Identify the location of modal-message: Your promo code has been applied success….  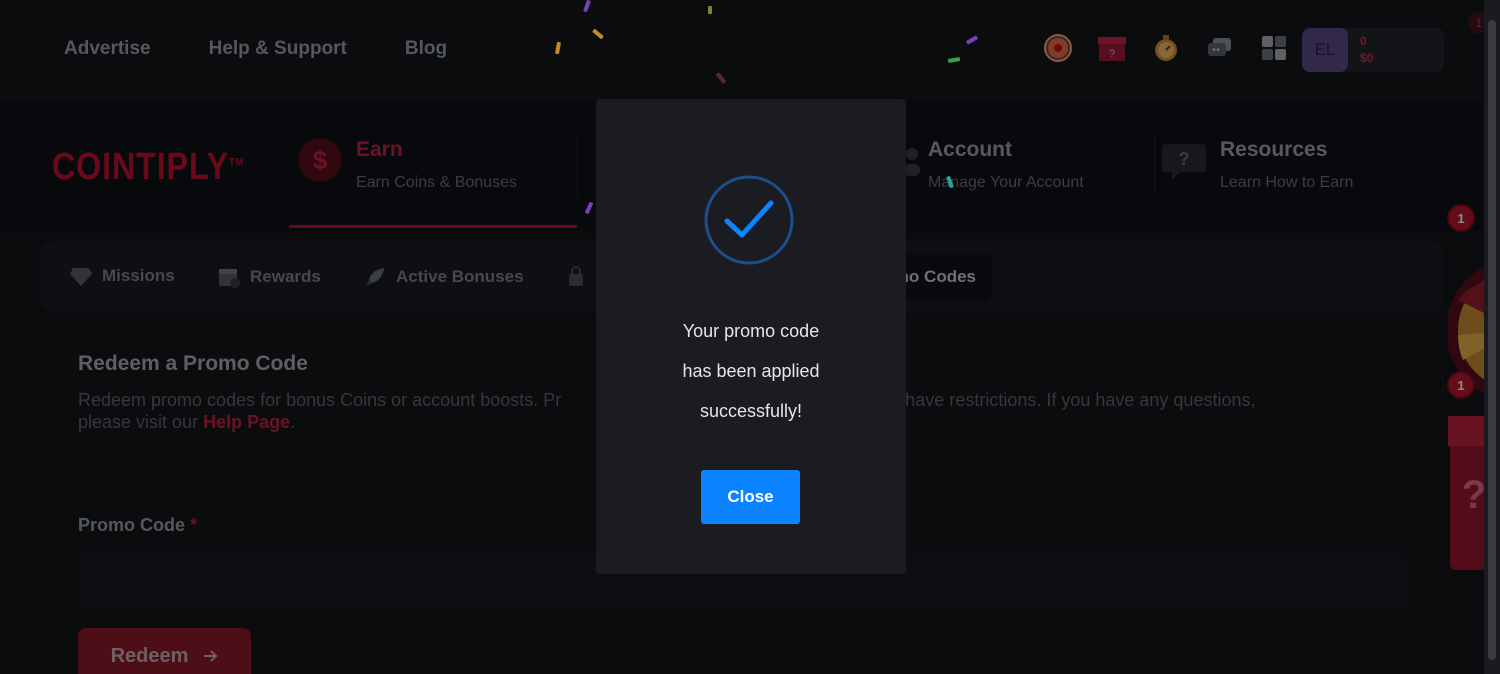
(751, 371).